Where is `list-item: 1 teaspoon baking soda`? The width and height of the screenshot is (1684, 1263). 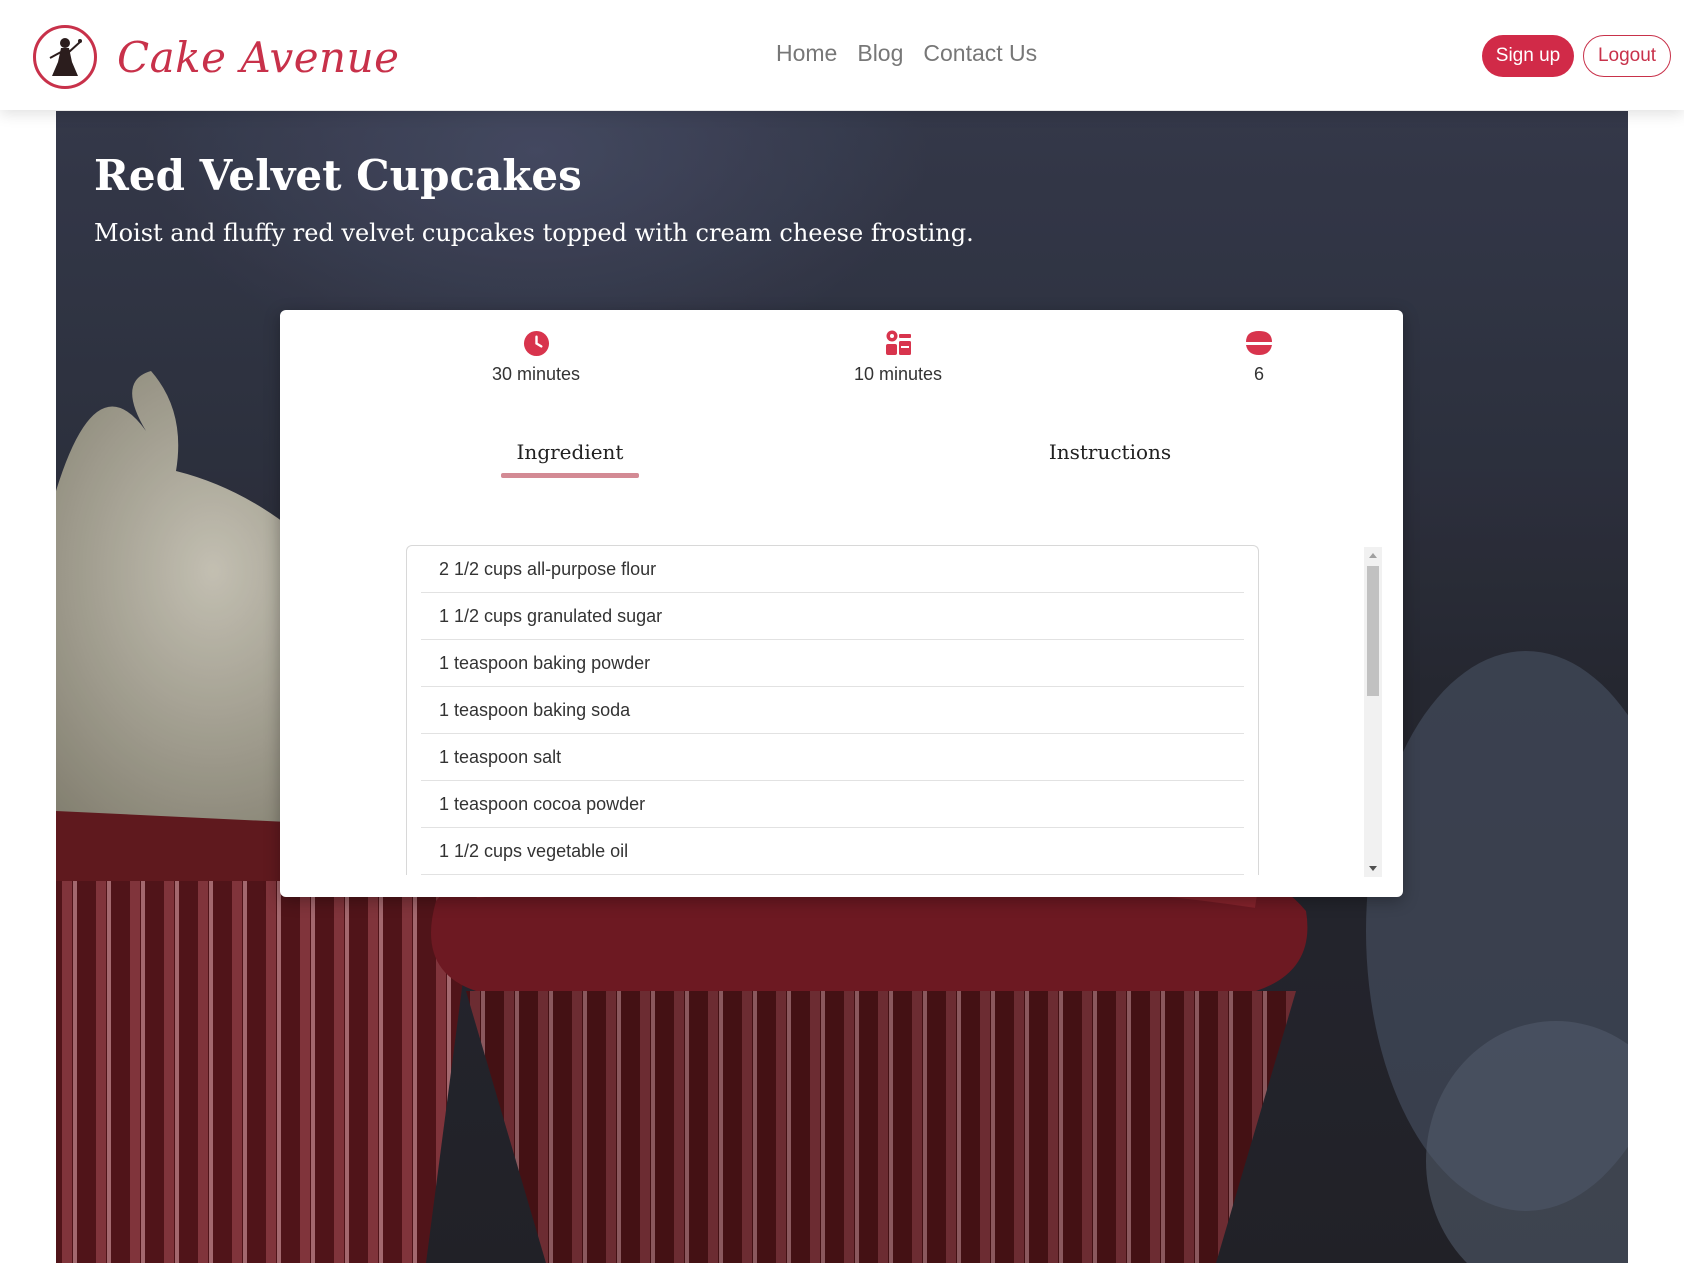 list-item: 1 teaspoon baking soda is located at coordinates (832, 710).